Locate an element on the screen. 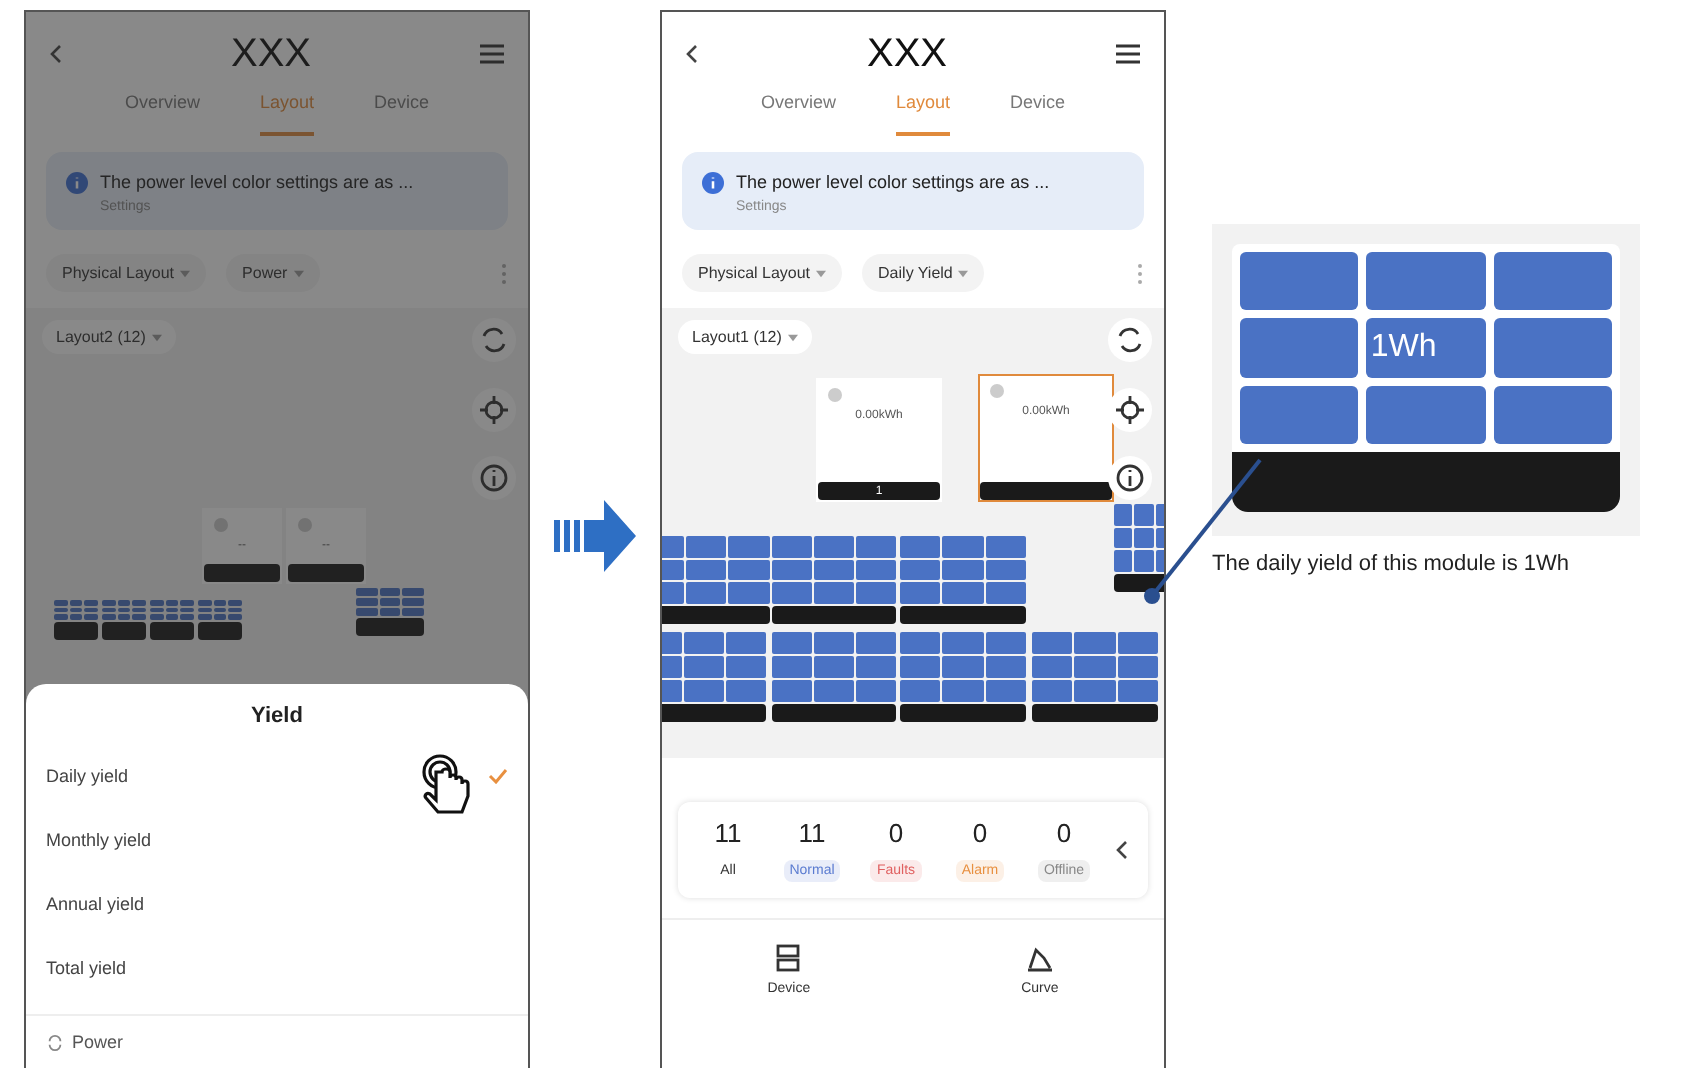  layout-dropdown: Layout2 (12) is located at coordinates (109, 337).